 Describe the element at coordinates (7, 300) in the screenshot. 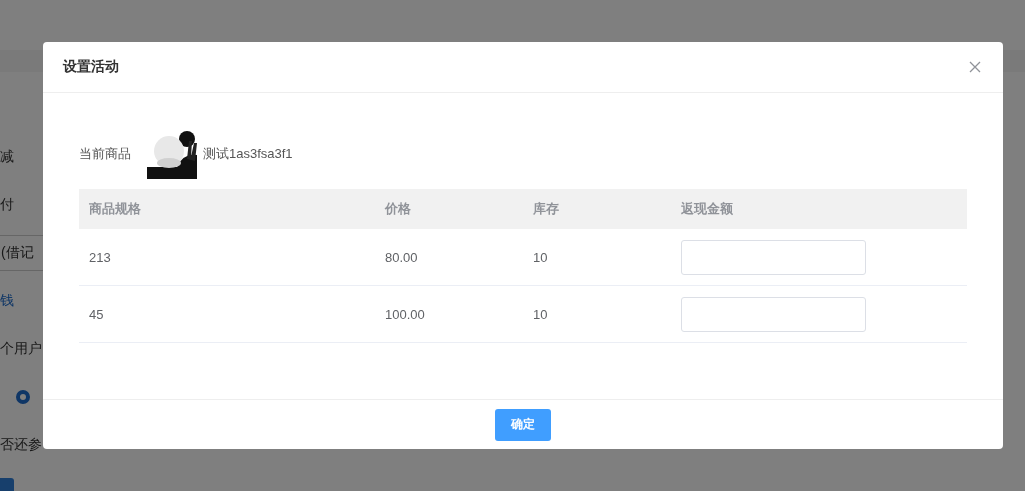

I see `page-link: 钱` at that location.